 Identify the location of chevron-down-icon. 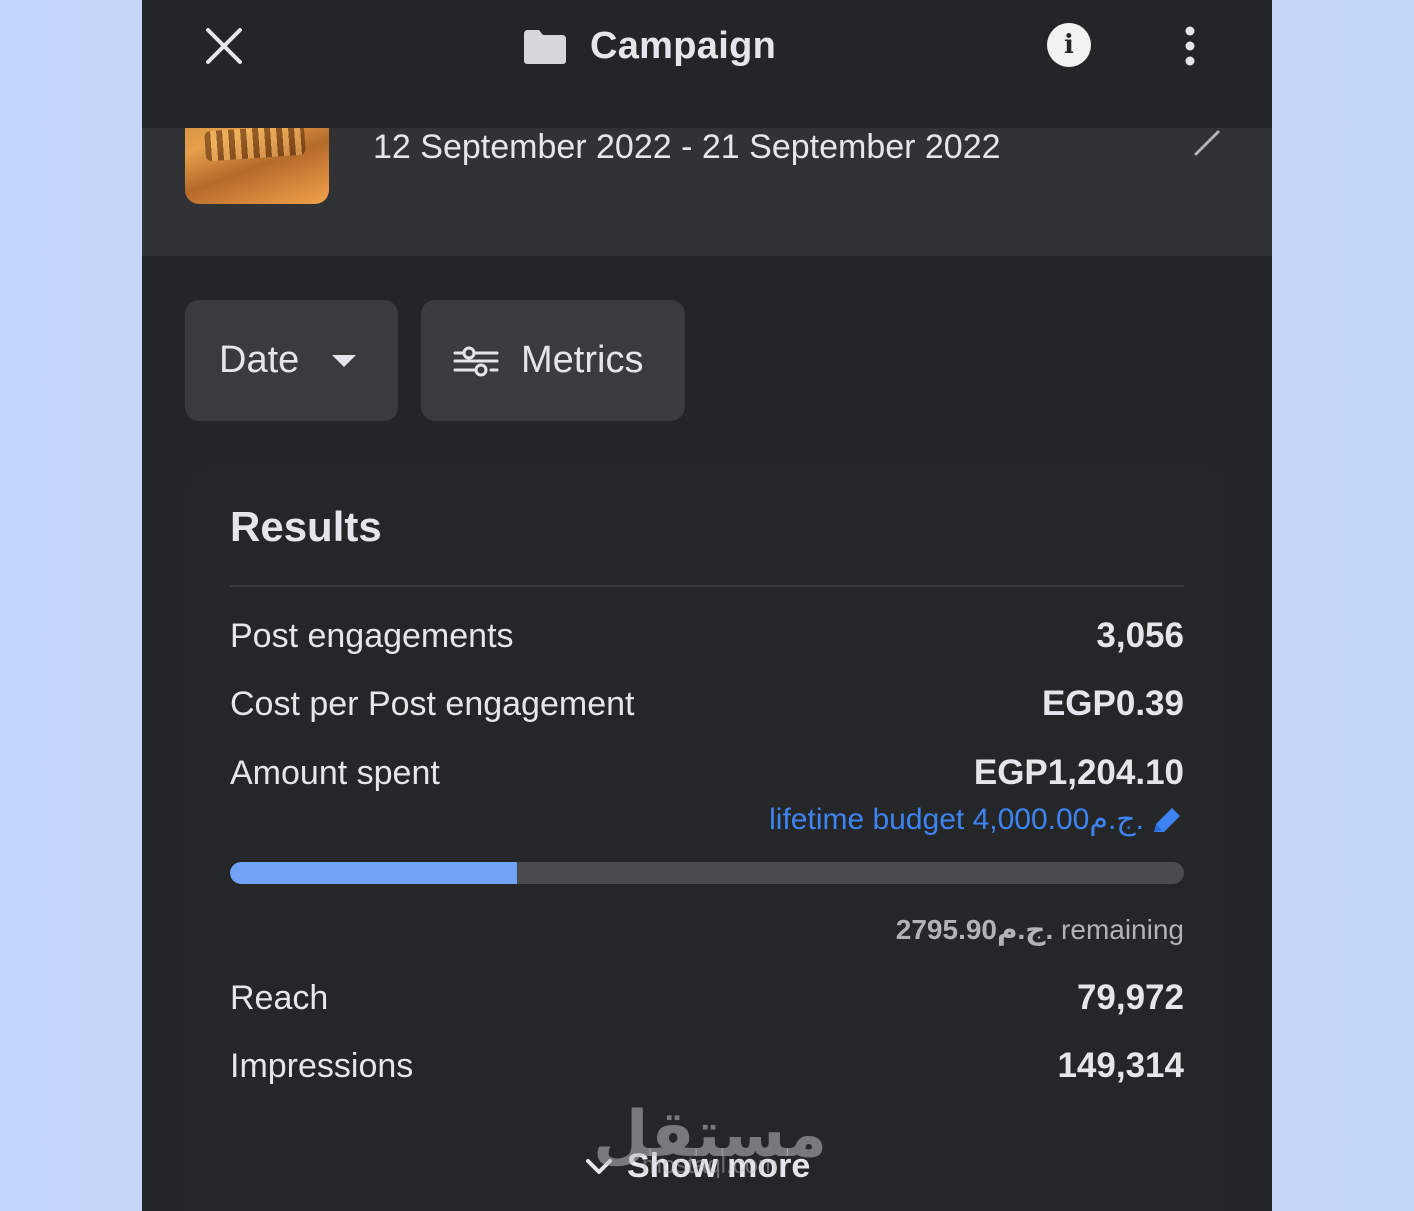
(599, 1166).